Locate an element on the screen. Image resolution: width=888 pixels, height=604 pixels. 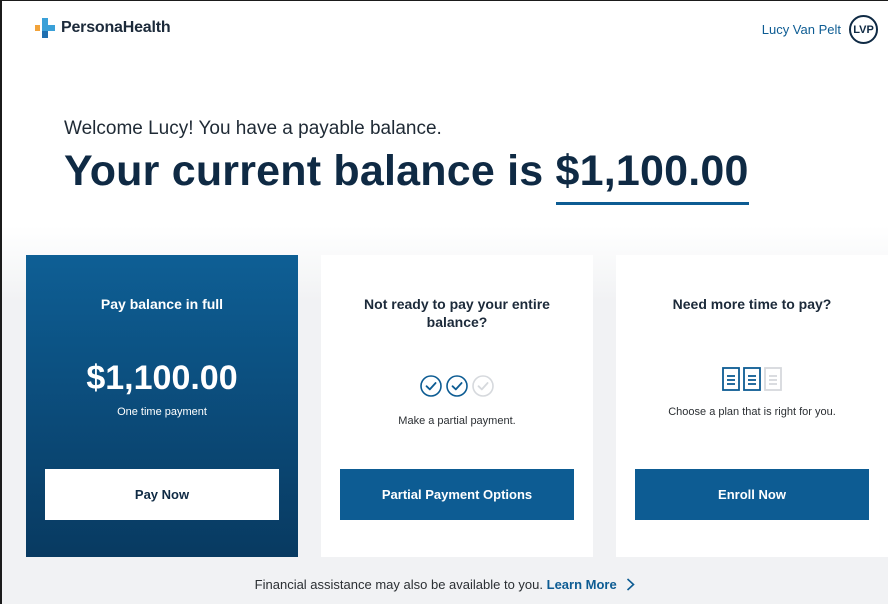
full-amount-caption: One time payment is located at coordinates (162, 412).